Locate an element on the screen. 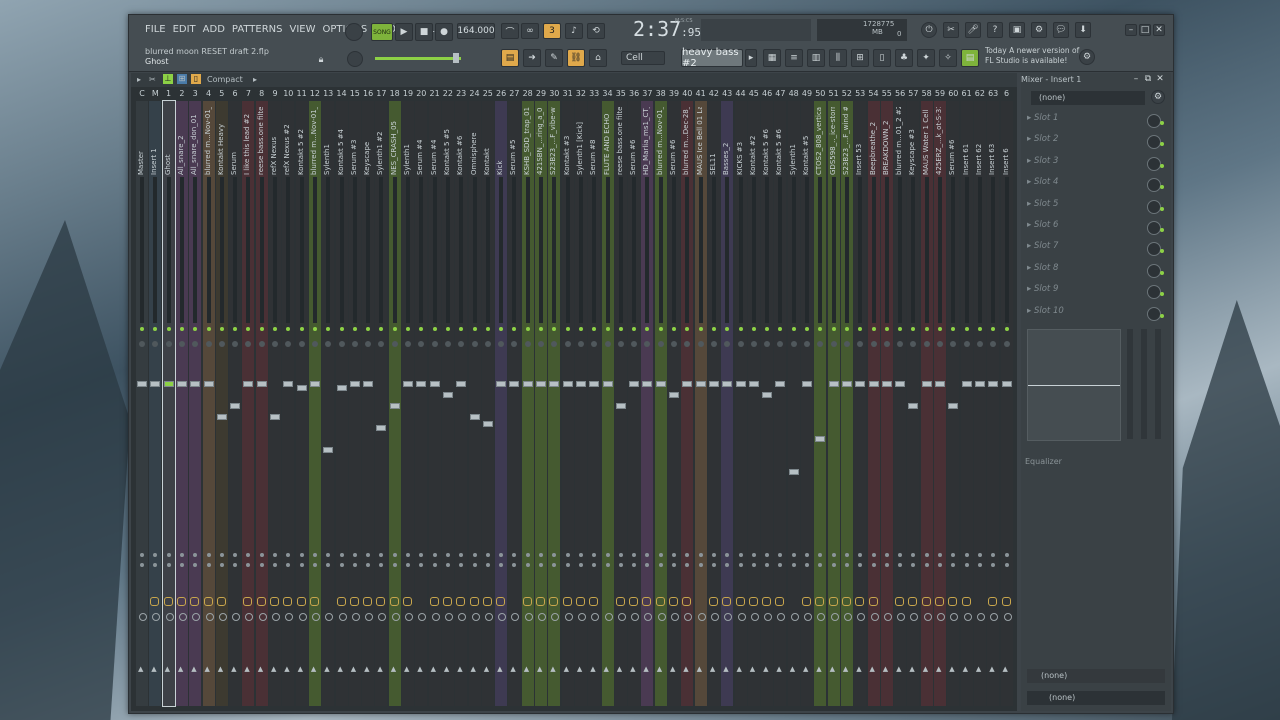 This screenshot has height=720, width=1280. news-icon: ⚙ is located at coordinates (1087, 57).